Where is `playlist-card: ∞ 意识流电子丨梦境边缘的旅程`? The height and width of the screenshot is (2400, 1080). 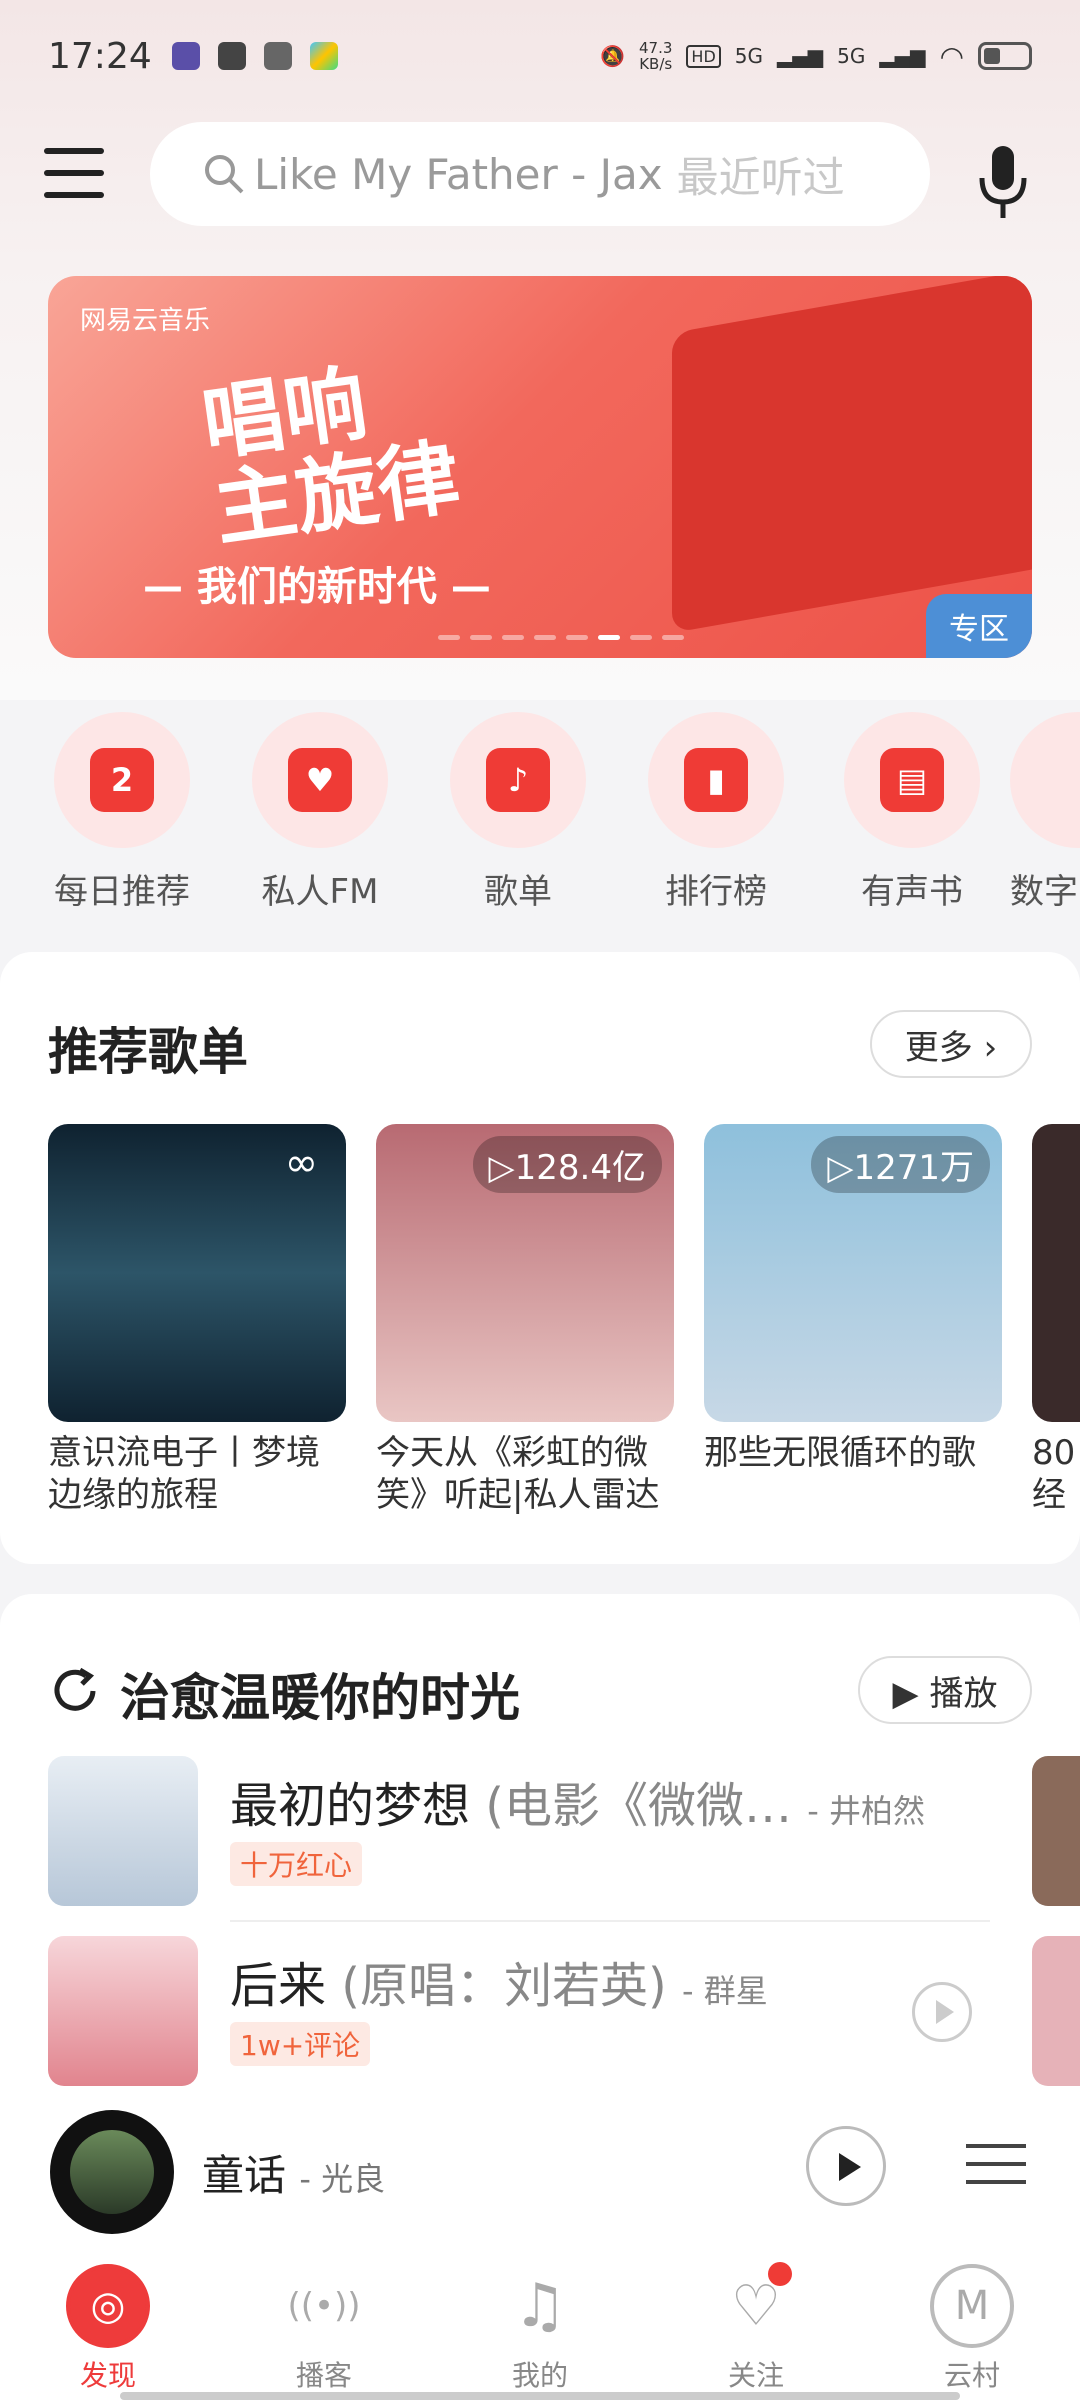 playlist-card: ∞ 意识流电子丨梦境边缘的旅程 is located at coordinates (197, 1320).